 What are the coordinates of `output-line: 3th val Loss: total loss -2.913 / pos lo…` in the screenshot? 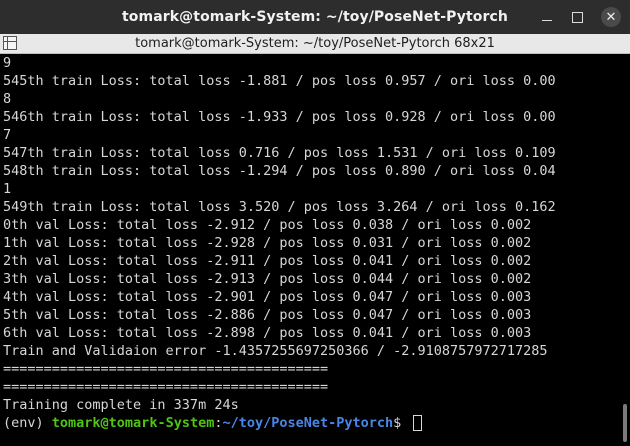 It's located at (267, 279).